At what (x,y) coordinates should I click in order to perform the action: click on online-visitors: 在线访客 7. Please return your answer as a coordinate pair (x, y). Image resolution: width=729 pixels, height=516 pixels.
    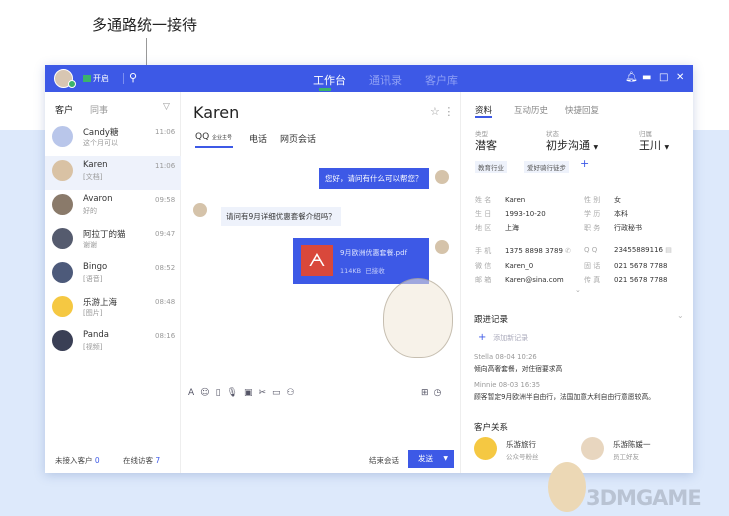
    Looking at the image, I should click on (141, 460).